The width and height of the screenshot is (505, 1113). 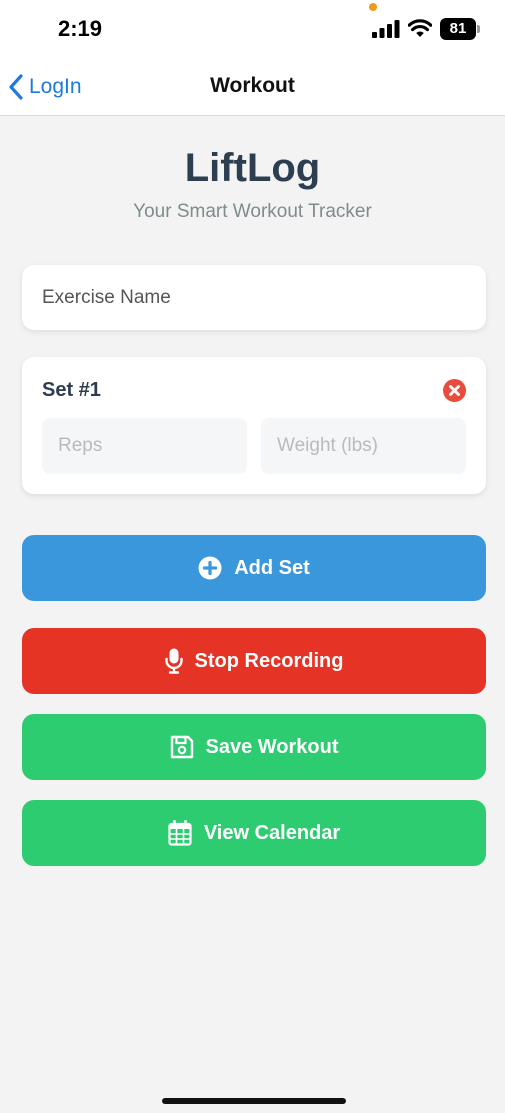 What do you see at coordinates (71, 390) in the screenshot?
I see `set-title: Set #1` at bounding box center [71, 390].